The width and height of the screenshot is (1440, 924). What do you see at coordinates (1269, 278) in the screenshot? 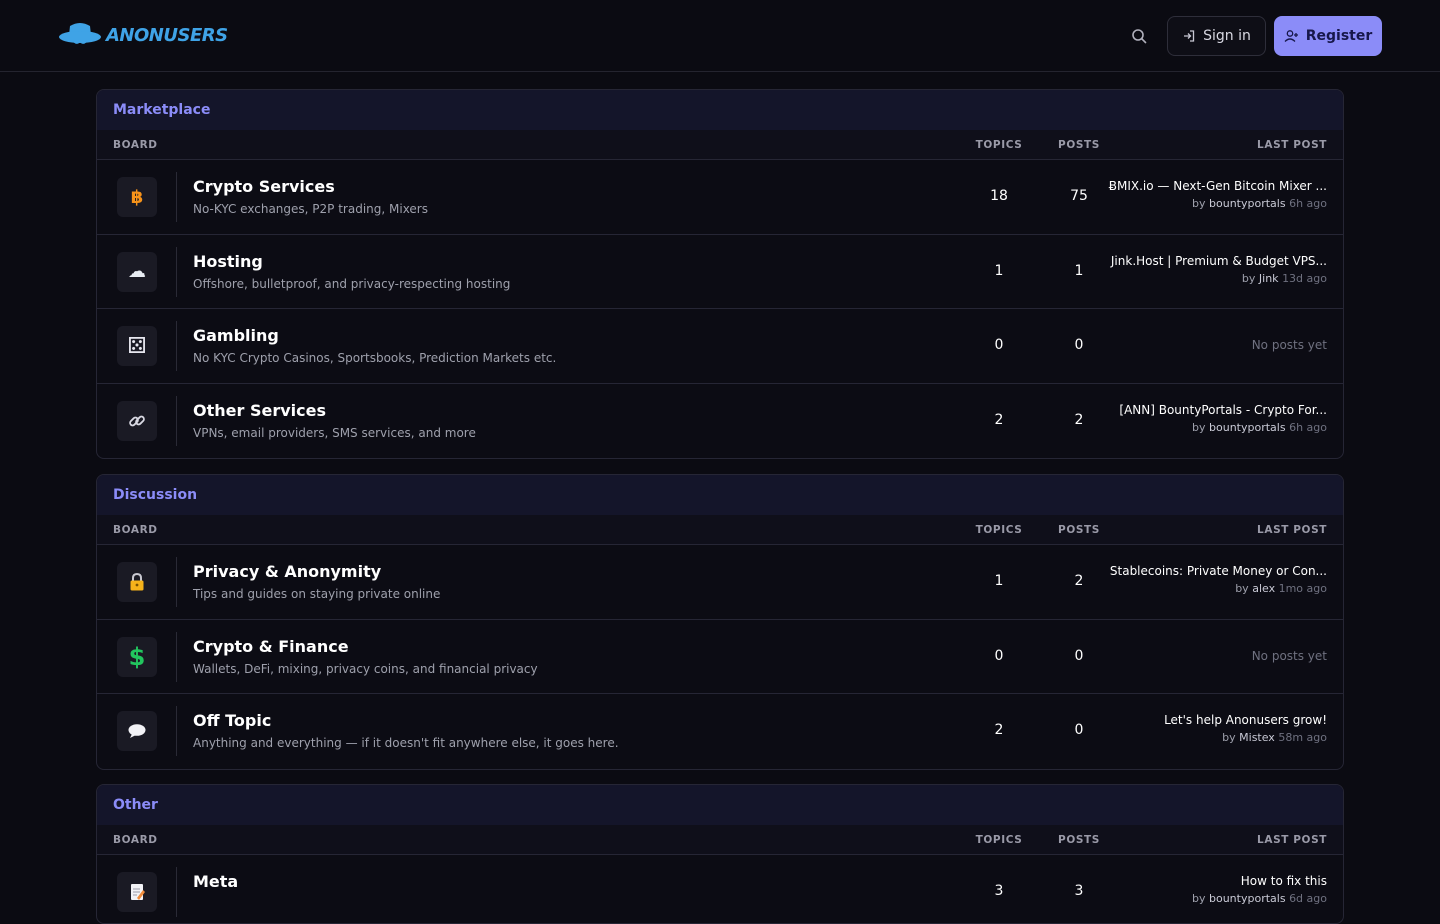
I see `last-post-user: Jink` at bounding box center [1269, 278].